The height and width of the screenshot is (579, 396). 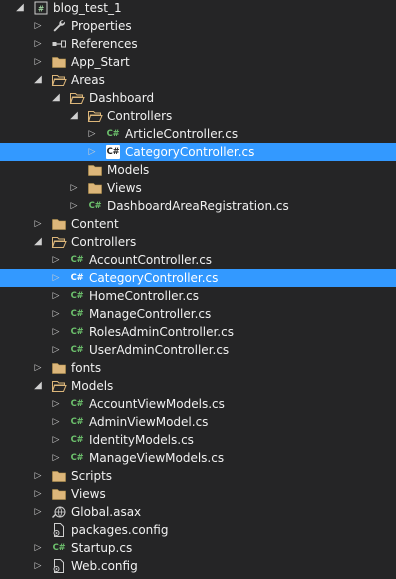 What do you see at coordinates (198, 368) in the screenshot?
I see `tree-item: ▷ fonts` at bounding box center [198, 368].